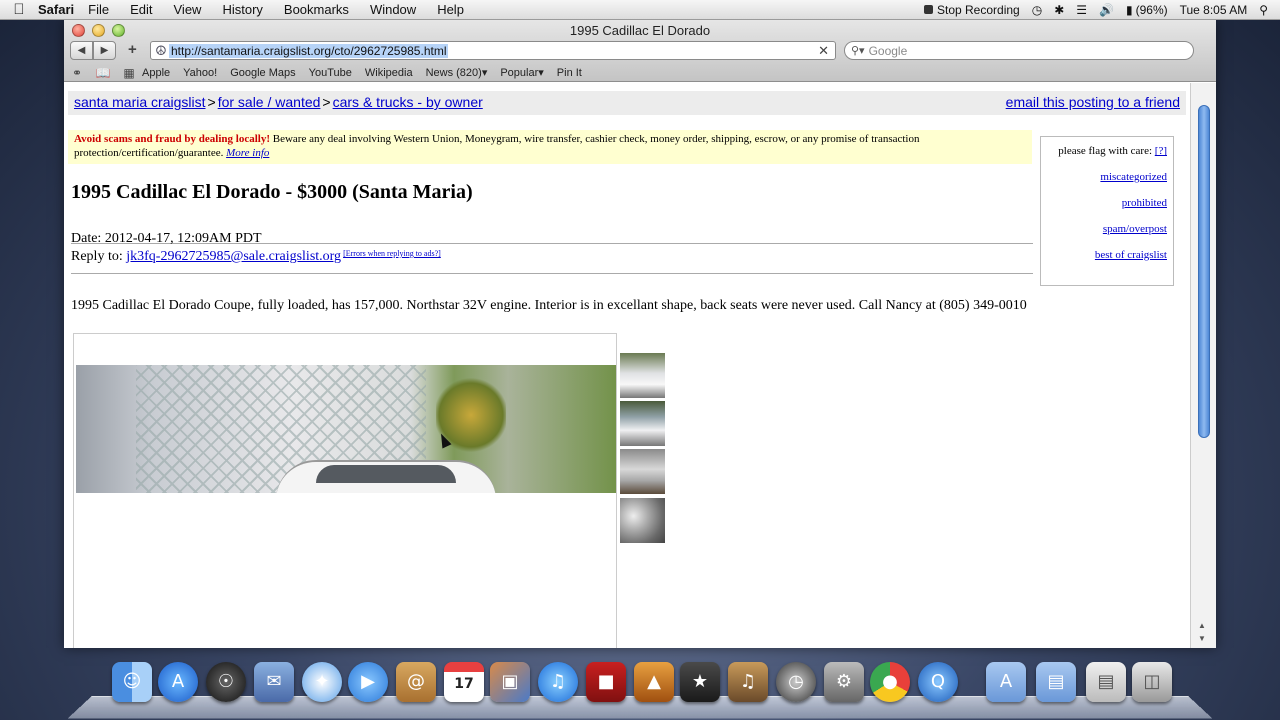 This screenshot has width=1280, height=720. I want to click on scroll-down-arrow-icon: ▼, so click(1202, 638).